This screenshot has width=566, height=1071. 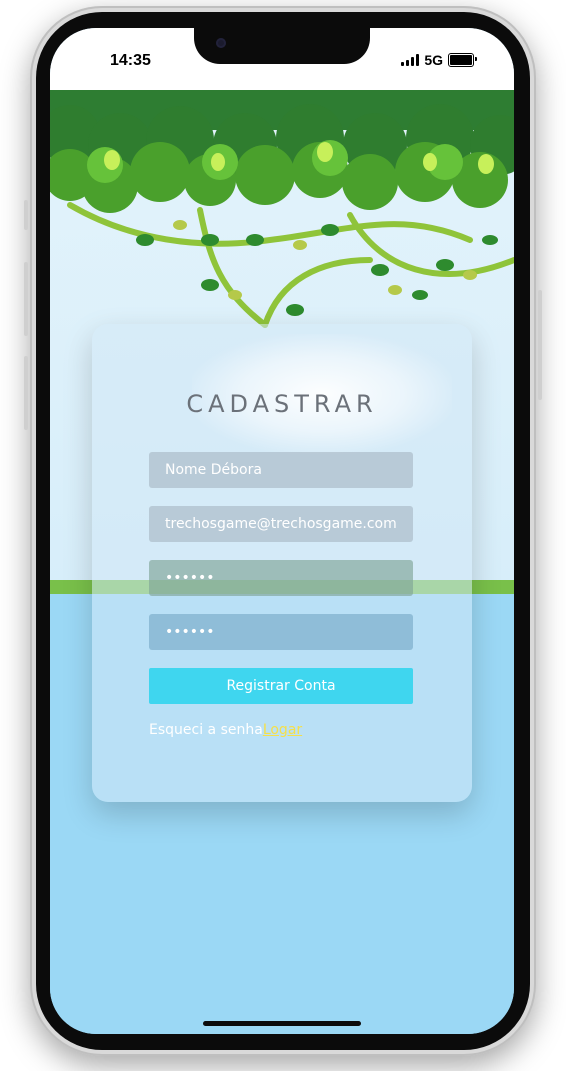 What do you see at coordinates (410, 60) in the screenshot?
I see `signal-icon` at bounding box center [410, 60].